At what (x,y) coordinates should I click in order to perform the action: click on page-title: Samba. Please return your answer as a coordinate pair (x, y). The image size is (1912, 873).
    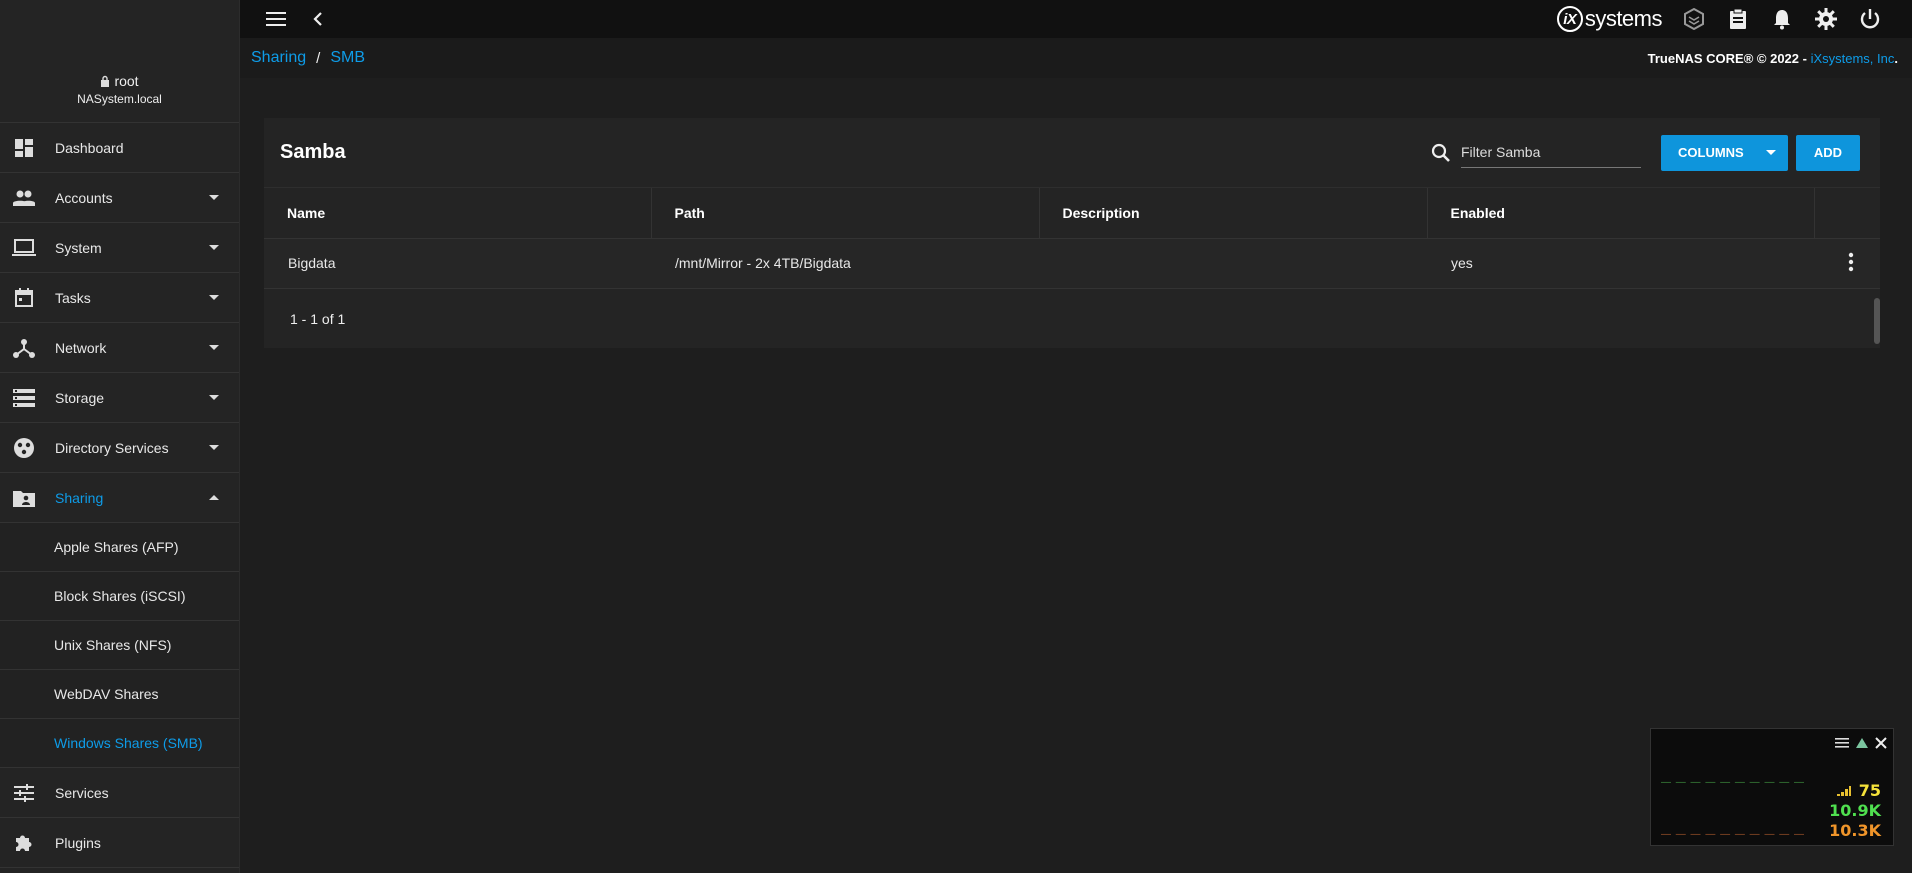
    Looking at the image, I should click on (313, 152).